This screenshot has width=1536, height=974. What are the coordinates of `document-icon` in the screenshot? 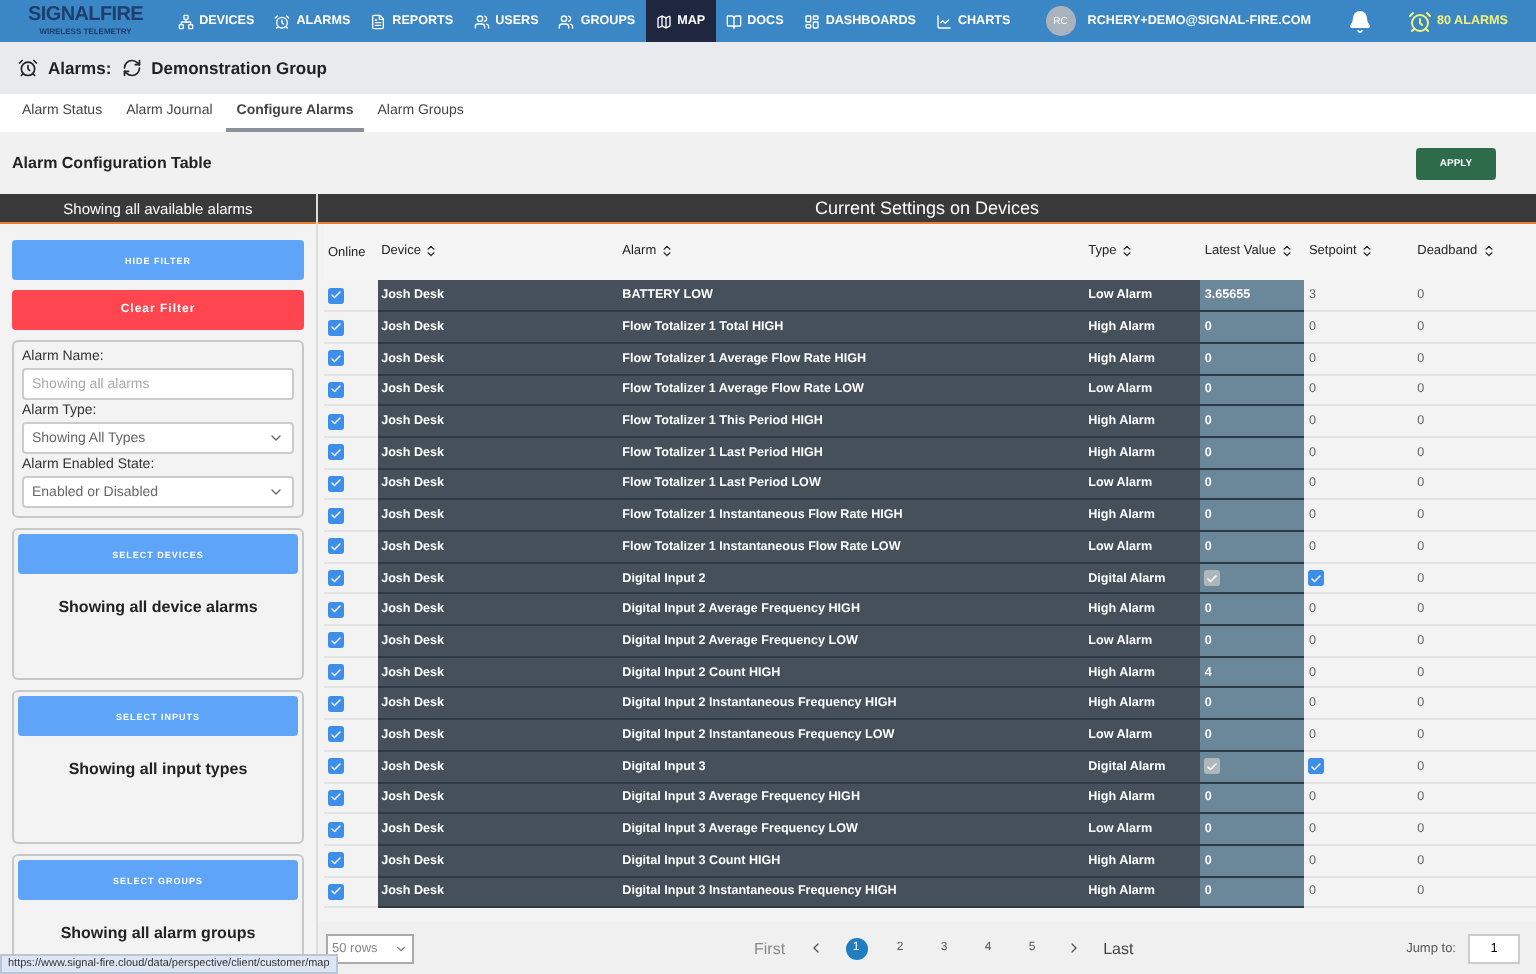 It's located at (378, 21).